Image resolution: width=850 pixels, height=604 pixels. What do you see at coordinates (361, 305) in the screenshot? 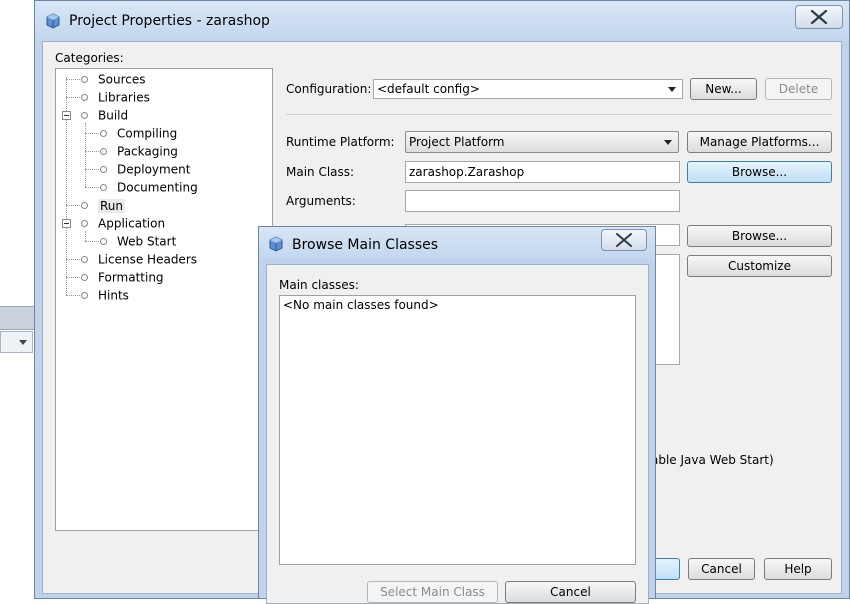
I see `empty-list-text: <No main classes found>` at bounding box center [361, 305].